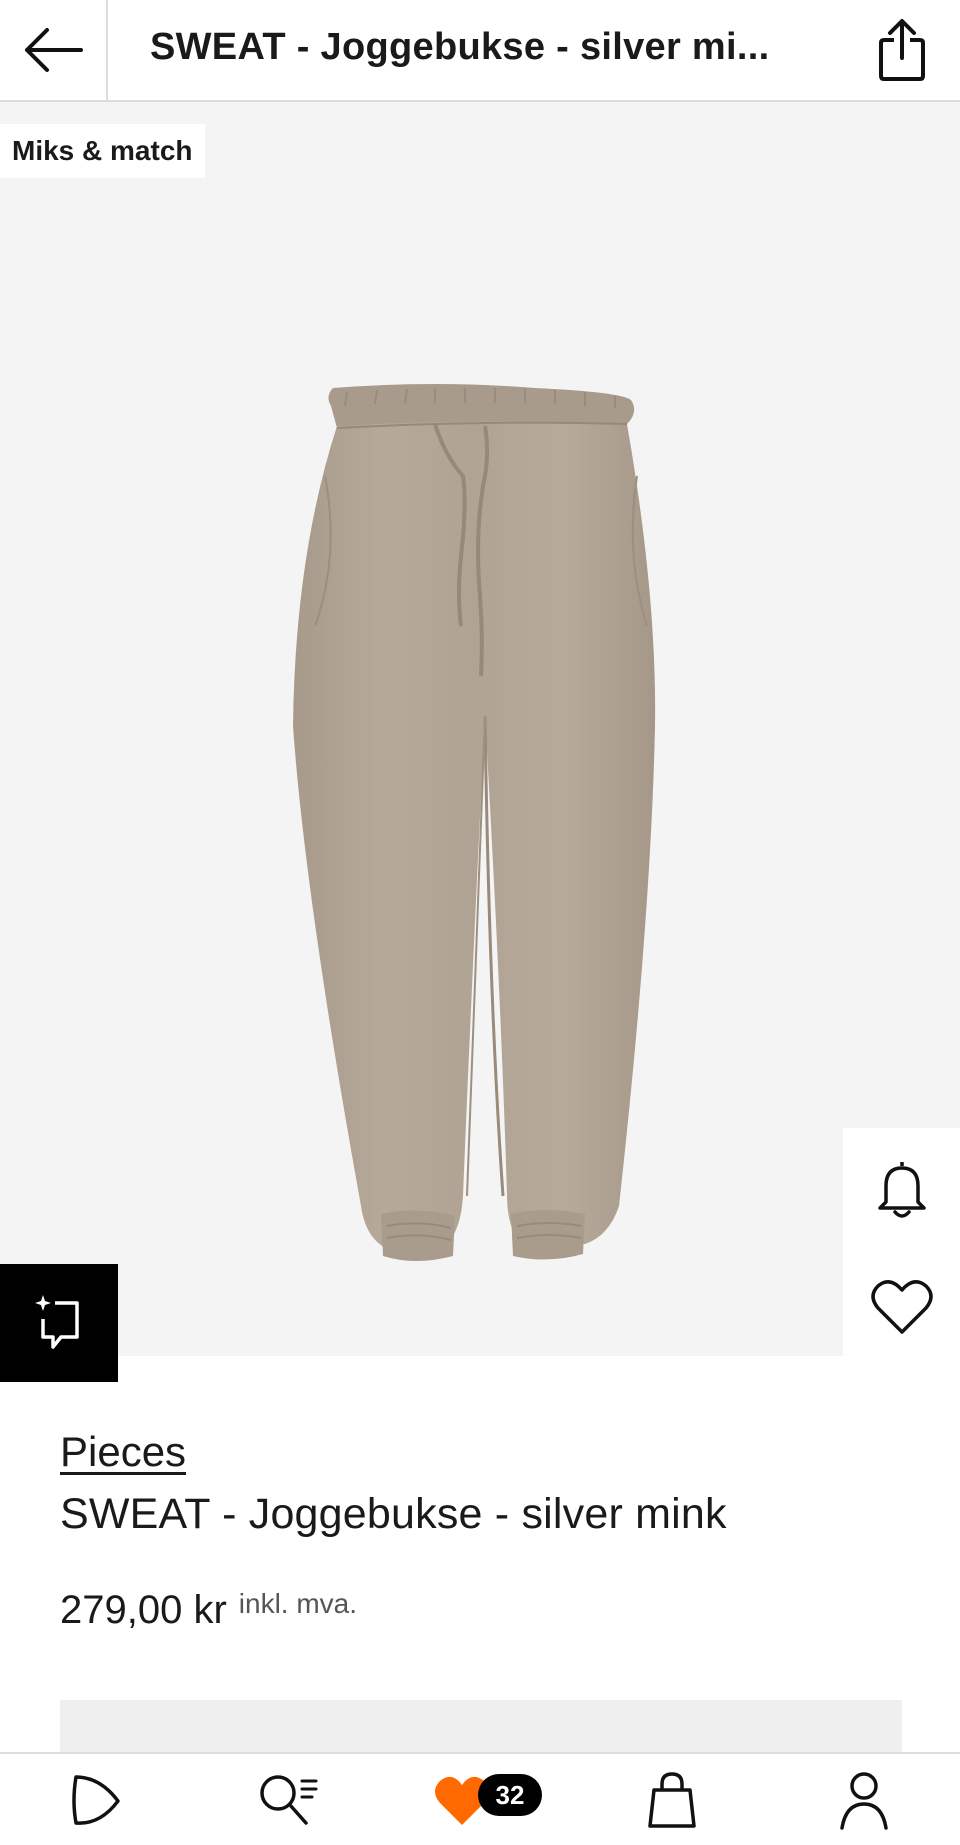 This screenshot has height=1845, width=960. Describe the element at coordinates (510, 1795) in the screenshot. I see `wishlist-count-badge: 32` at that location.